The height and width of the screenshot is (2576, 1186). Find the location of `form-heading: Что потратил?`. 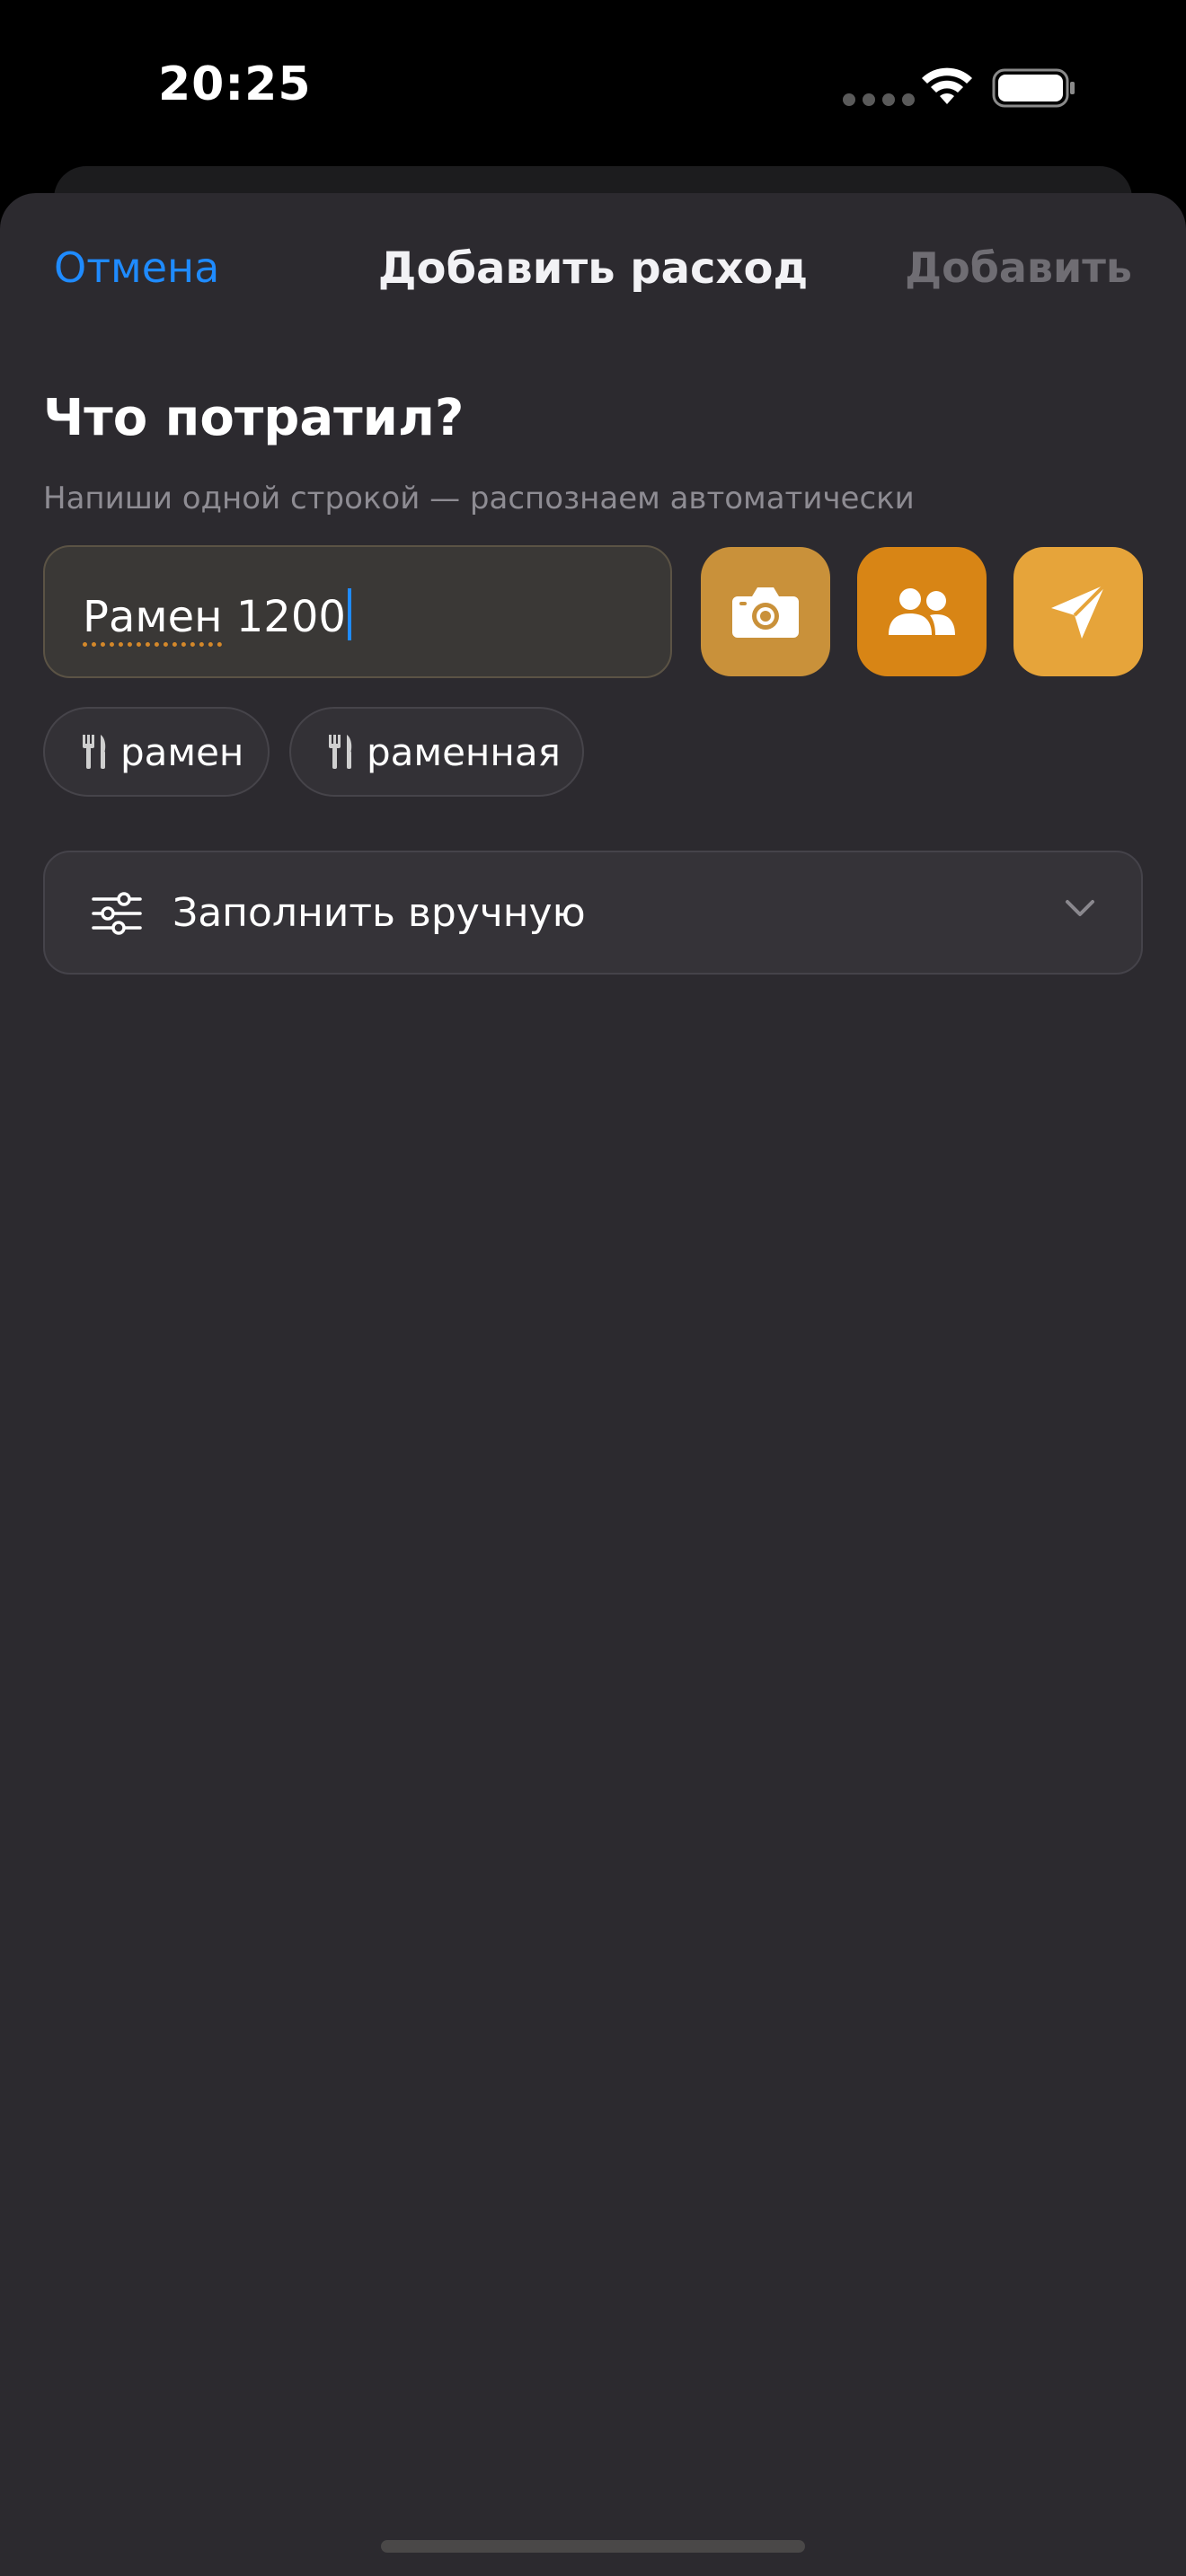

form-heading: Что потратил? is located at coordinates (254, 418).